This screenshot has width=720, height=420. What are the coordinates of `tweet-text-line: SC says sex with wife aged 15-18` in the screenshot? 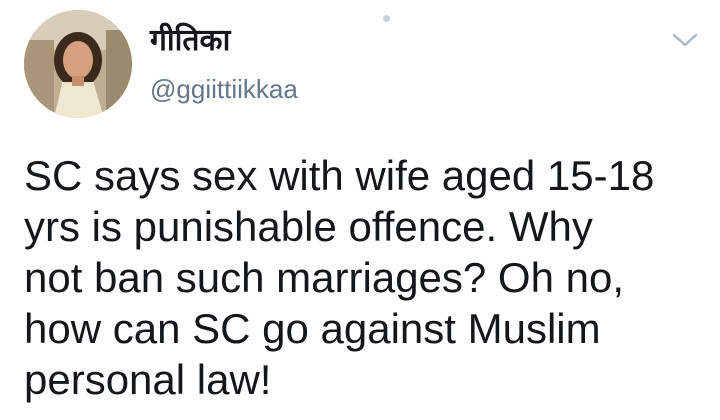 It's located at (339, 175).